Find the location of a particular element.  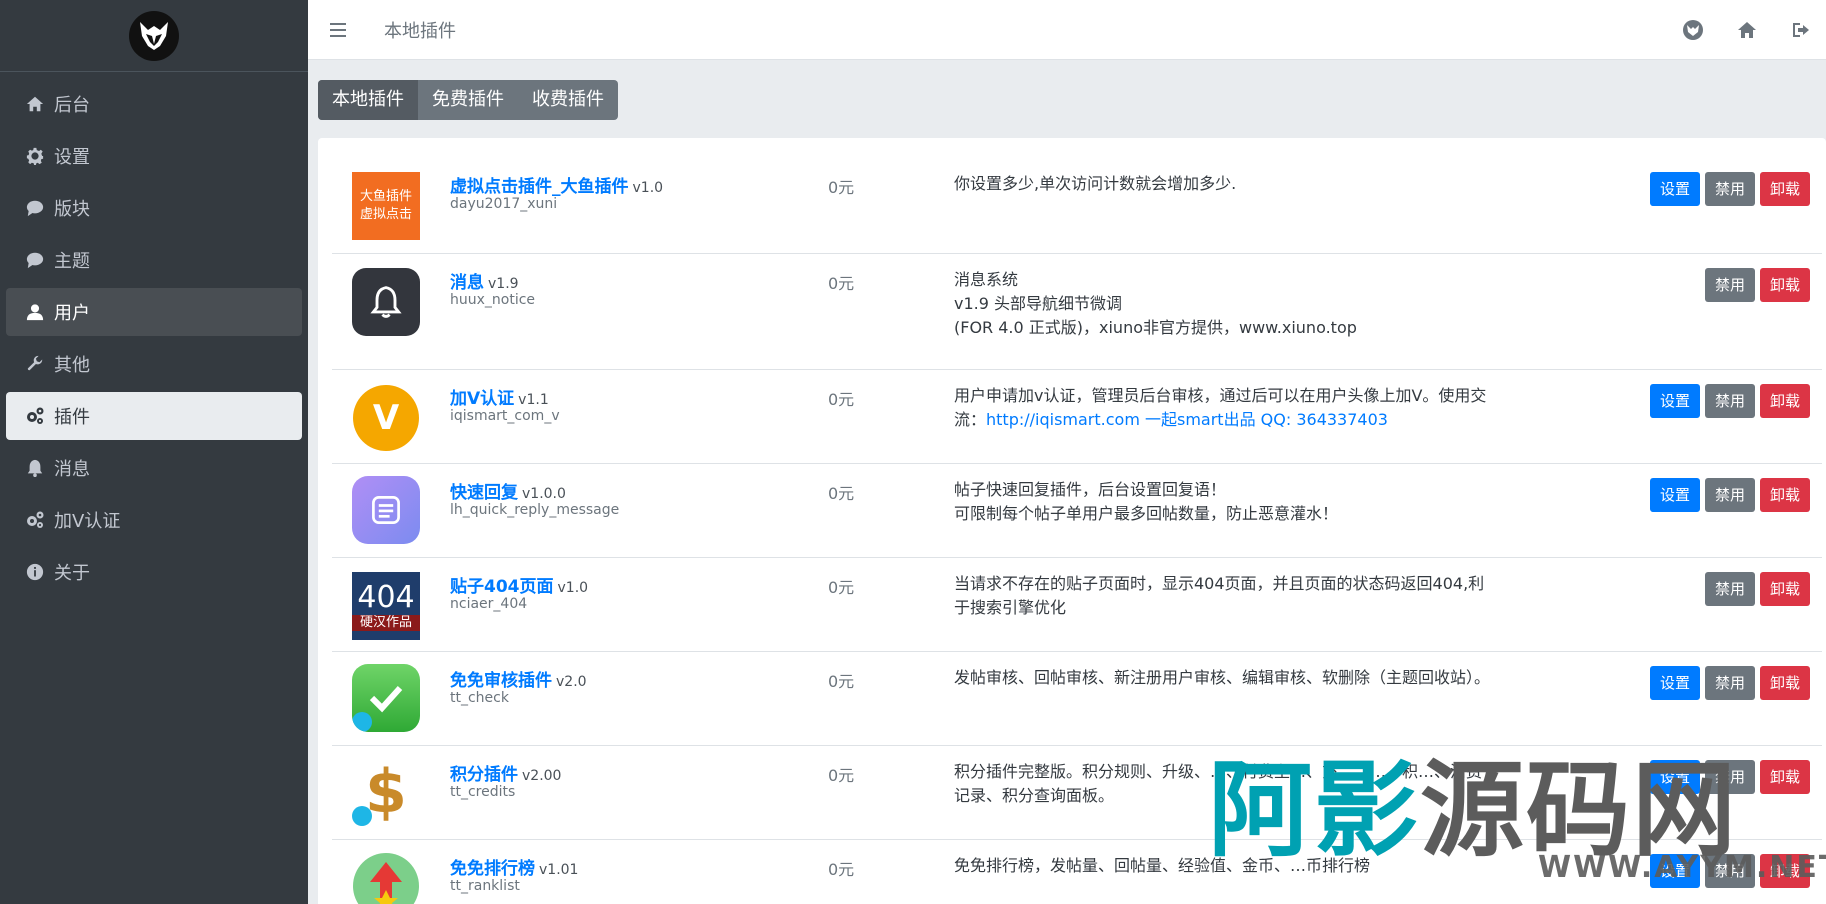

sidebar-item-label: 消息 is located at coordinates (72, 469).